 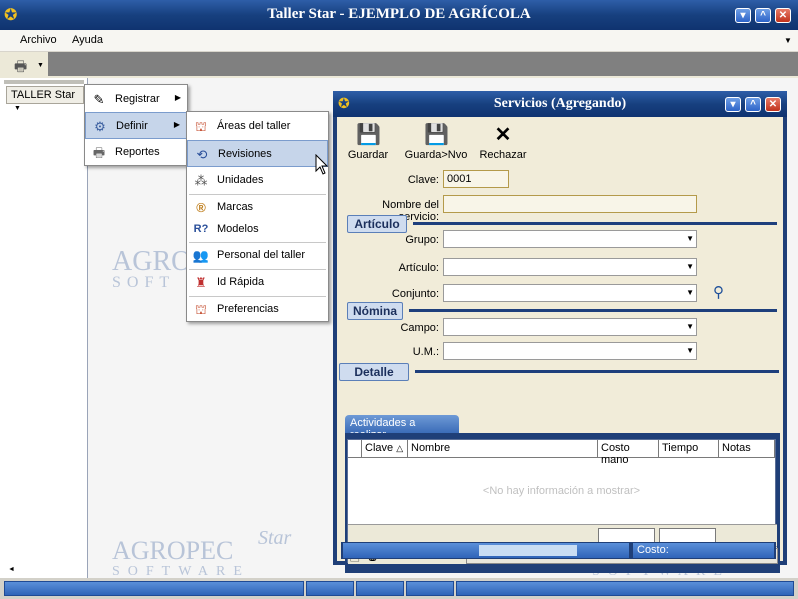 What do you see at coordinates (44, 82) in the screenshot?
I see `left-panel-header` at bounding box center [44, 82].